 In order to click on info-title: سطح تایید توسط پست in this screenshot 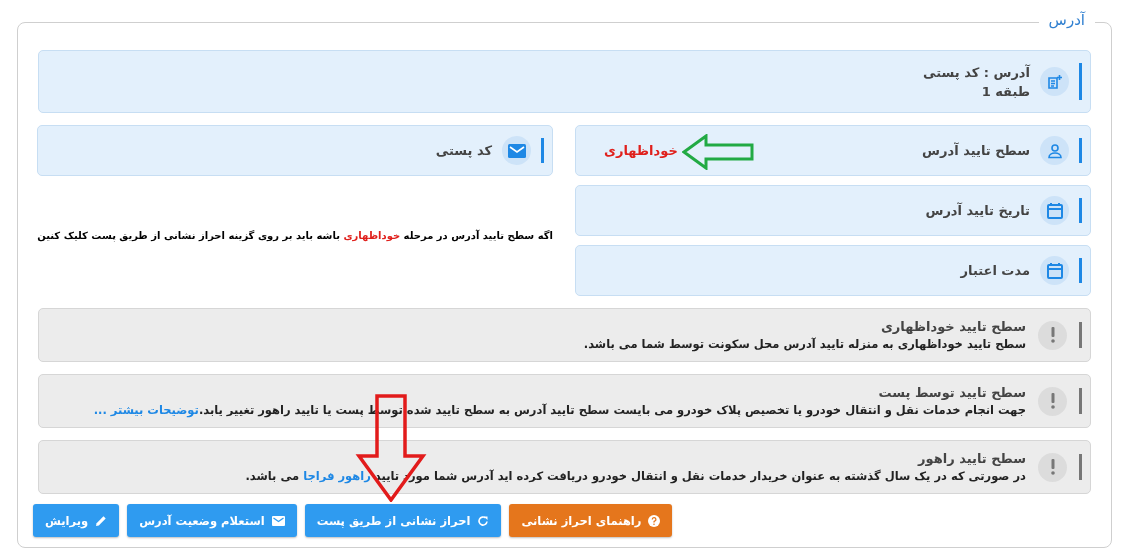, I will do `click(951, 392)`.